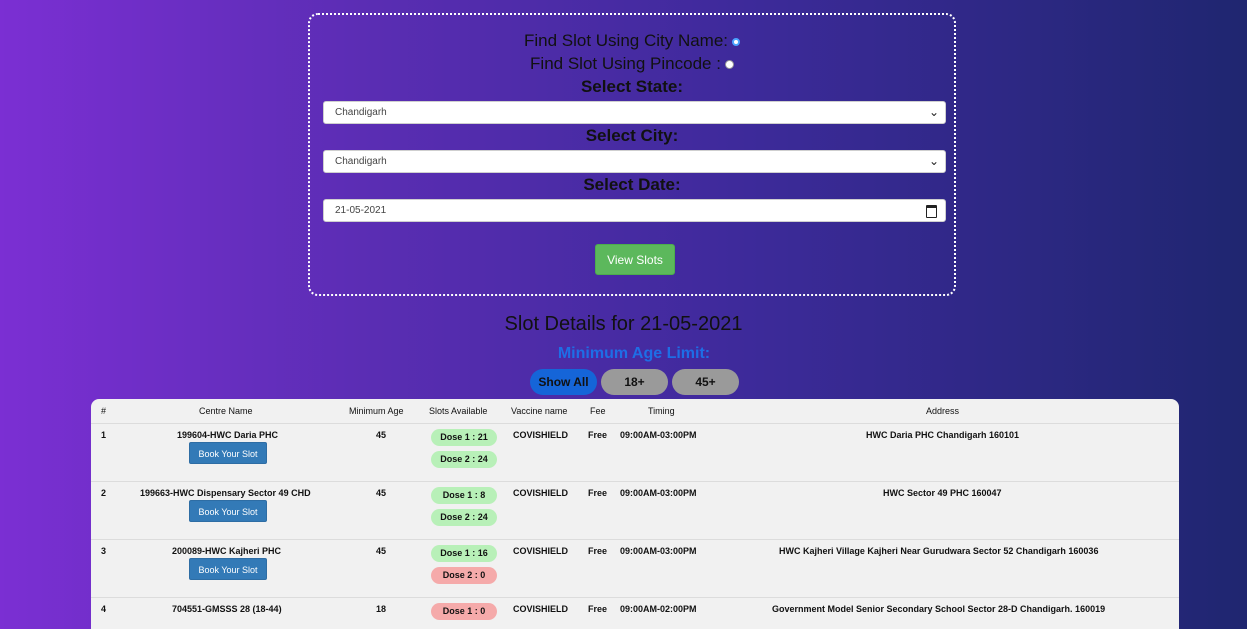  Describe the element at coordinates (104, 609) in the screenshot. I see `row-number: 4` at that location.